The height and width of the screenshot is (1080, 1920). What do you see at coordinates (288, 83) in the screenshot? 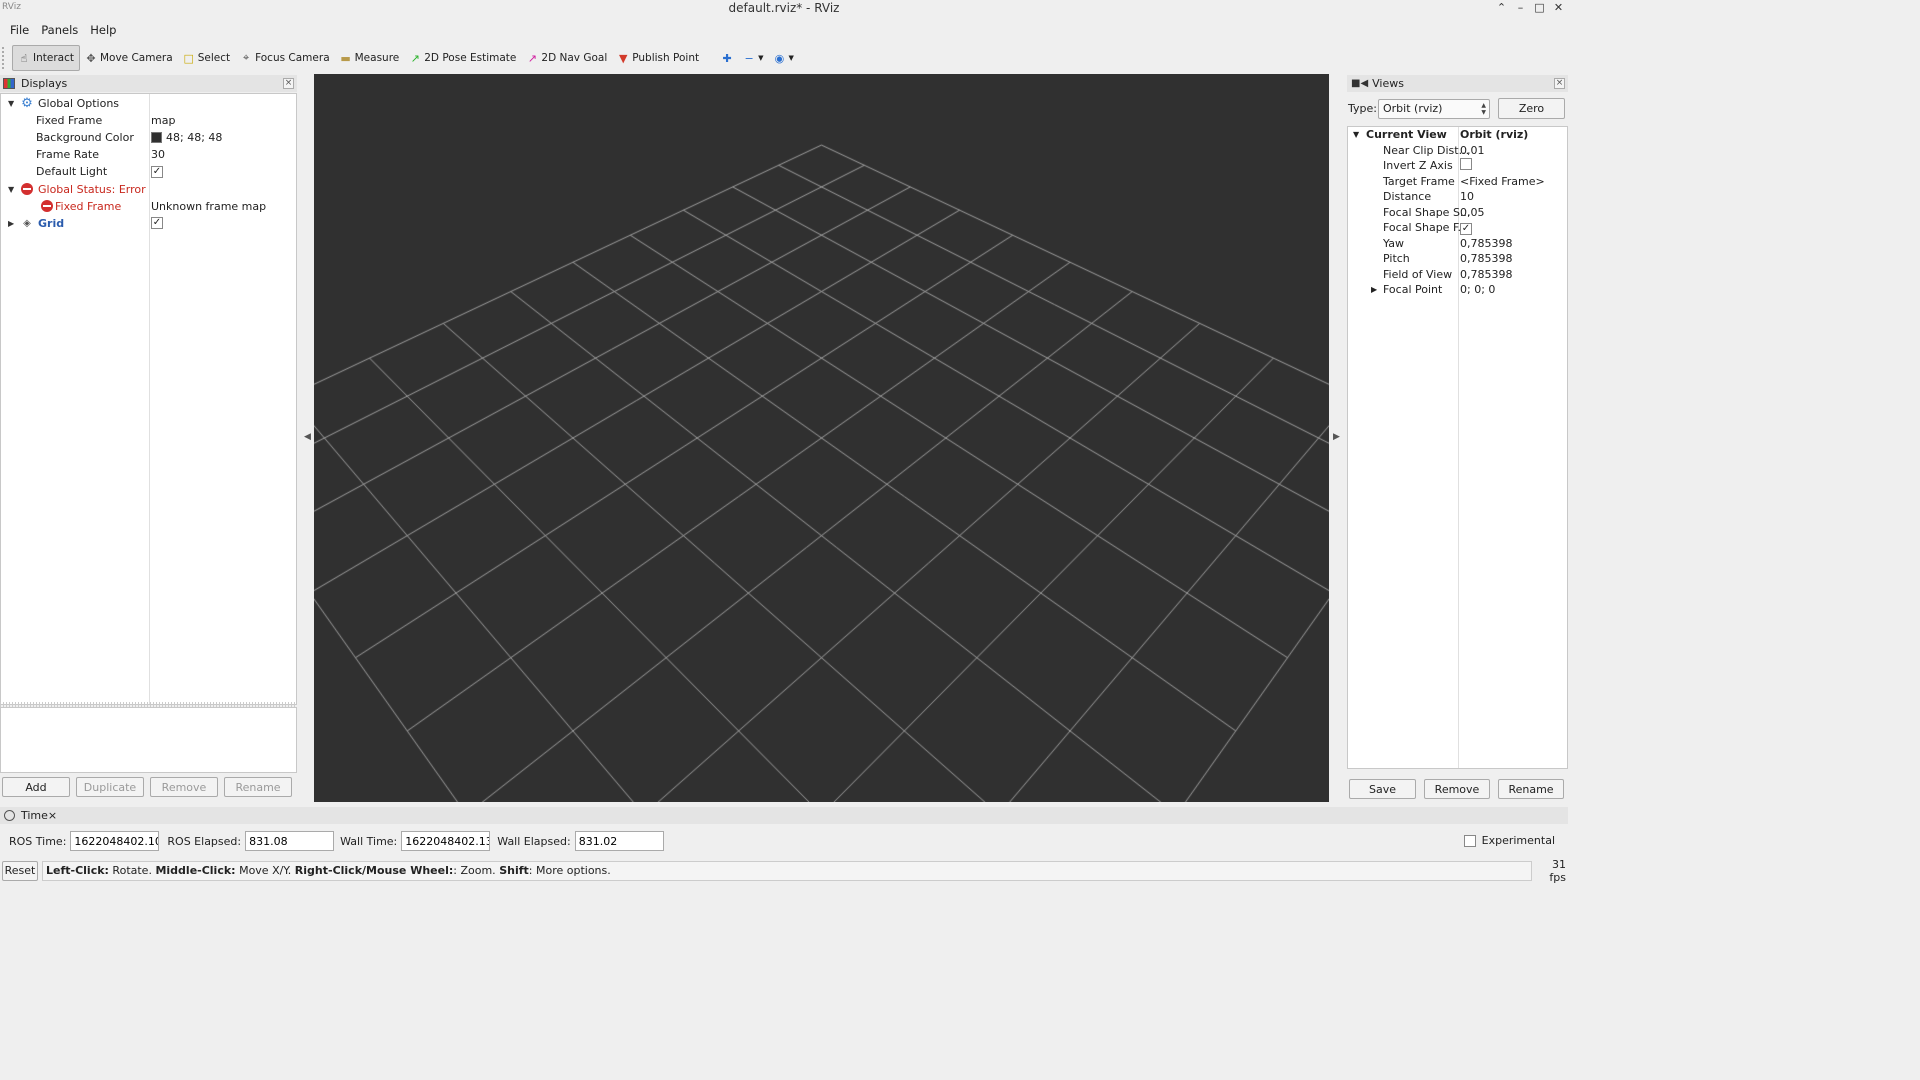
I see `displays-close-button: ×` at bounding box center [288, 83].